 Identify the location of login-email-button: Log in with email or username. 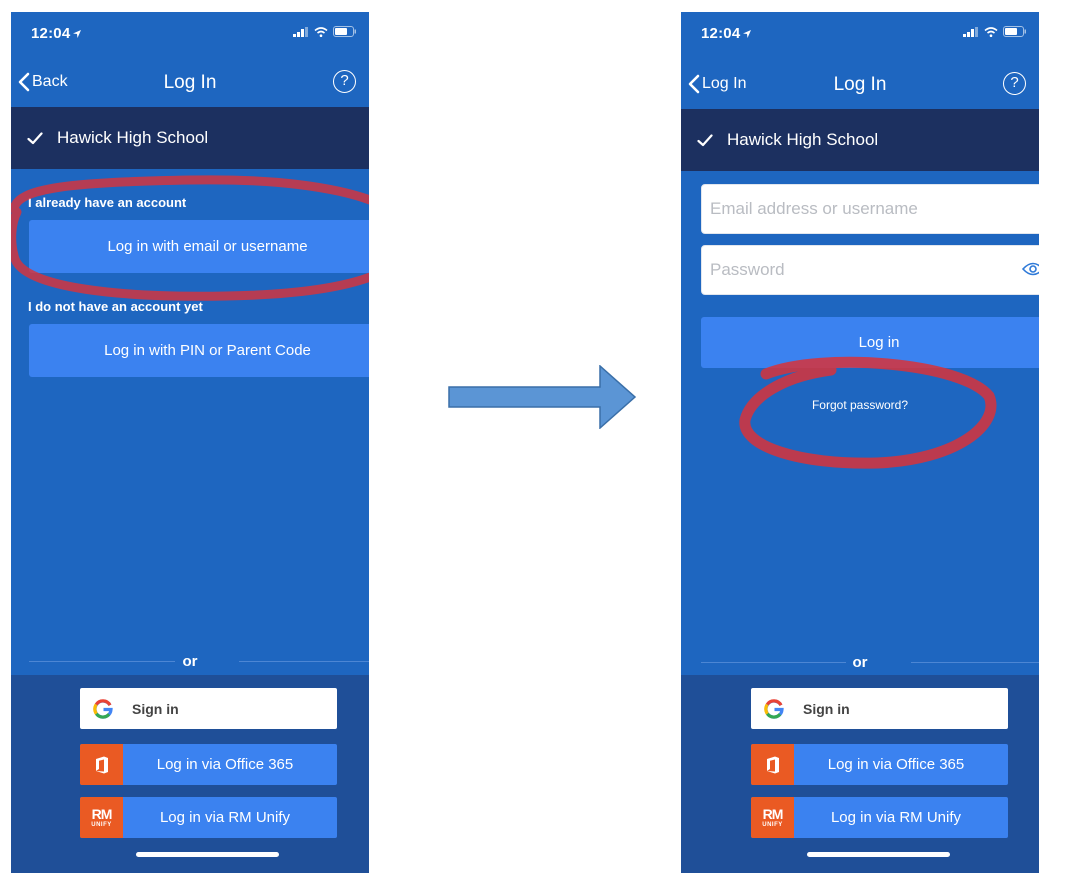
(199, 246).